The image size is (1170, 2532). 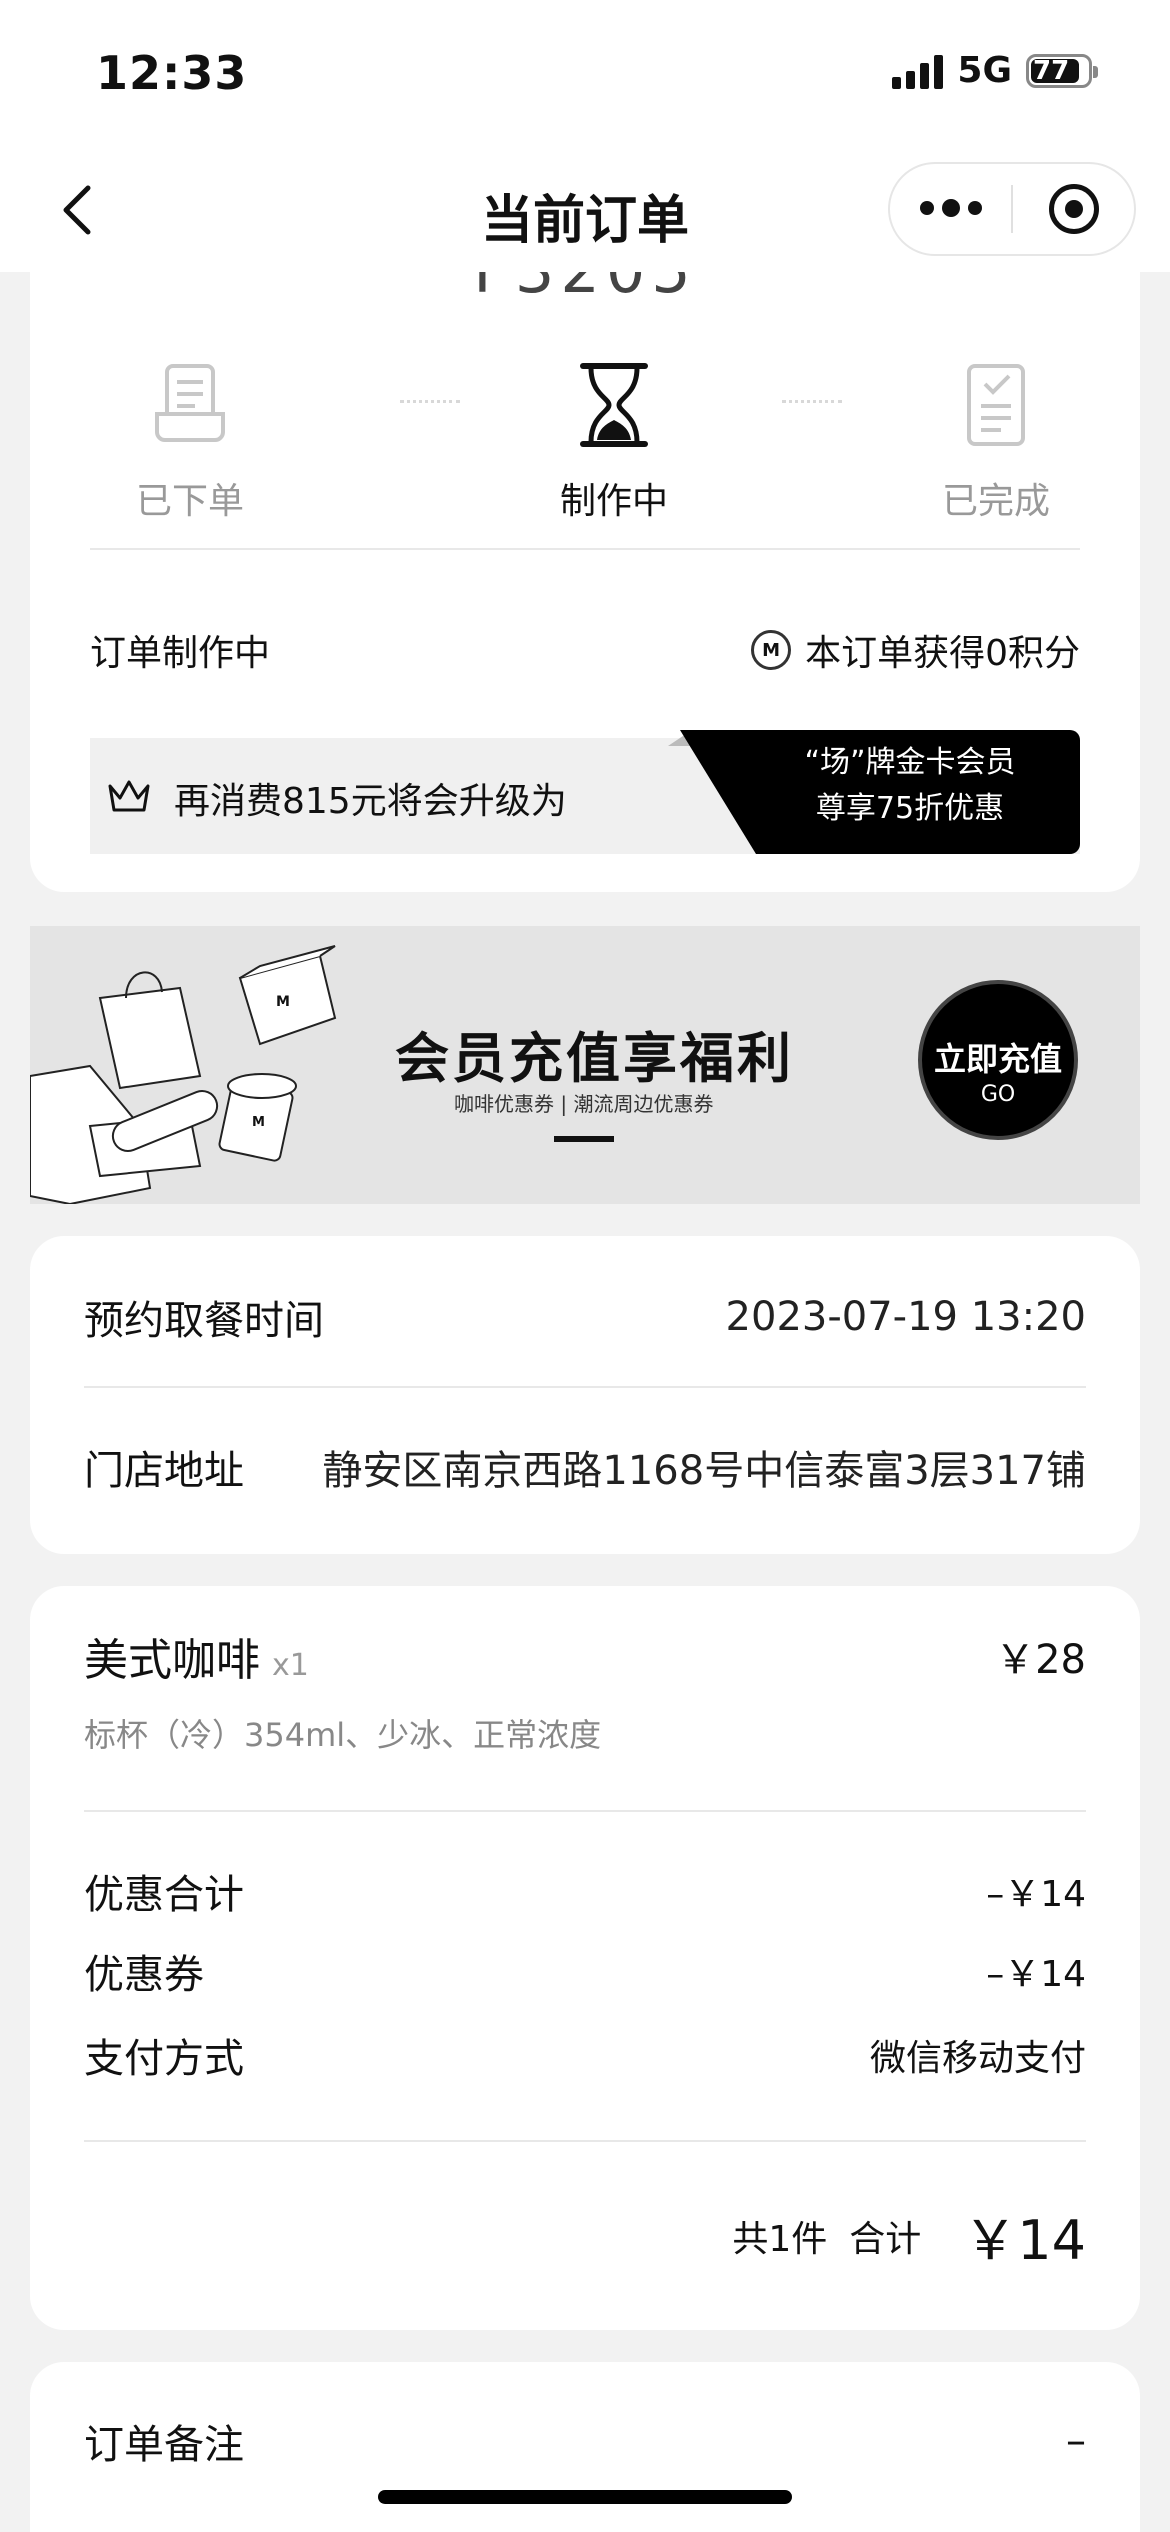 What do you see at coordinates (1012, 209) in the screenshot?
I see `mini-program-capsule` at bounding box center [1012, 209].